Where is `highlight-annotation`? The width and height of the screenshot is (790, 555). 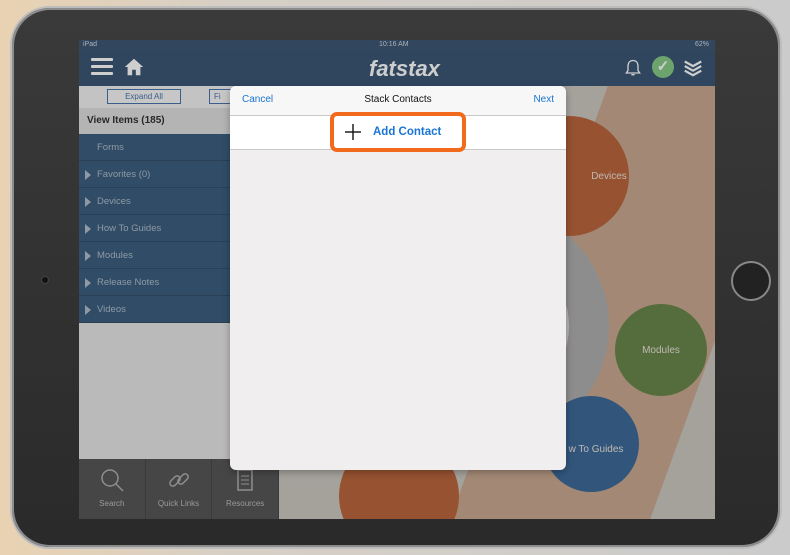 highlight-annotation is located at coordinates (398, 132).